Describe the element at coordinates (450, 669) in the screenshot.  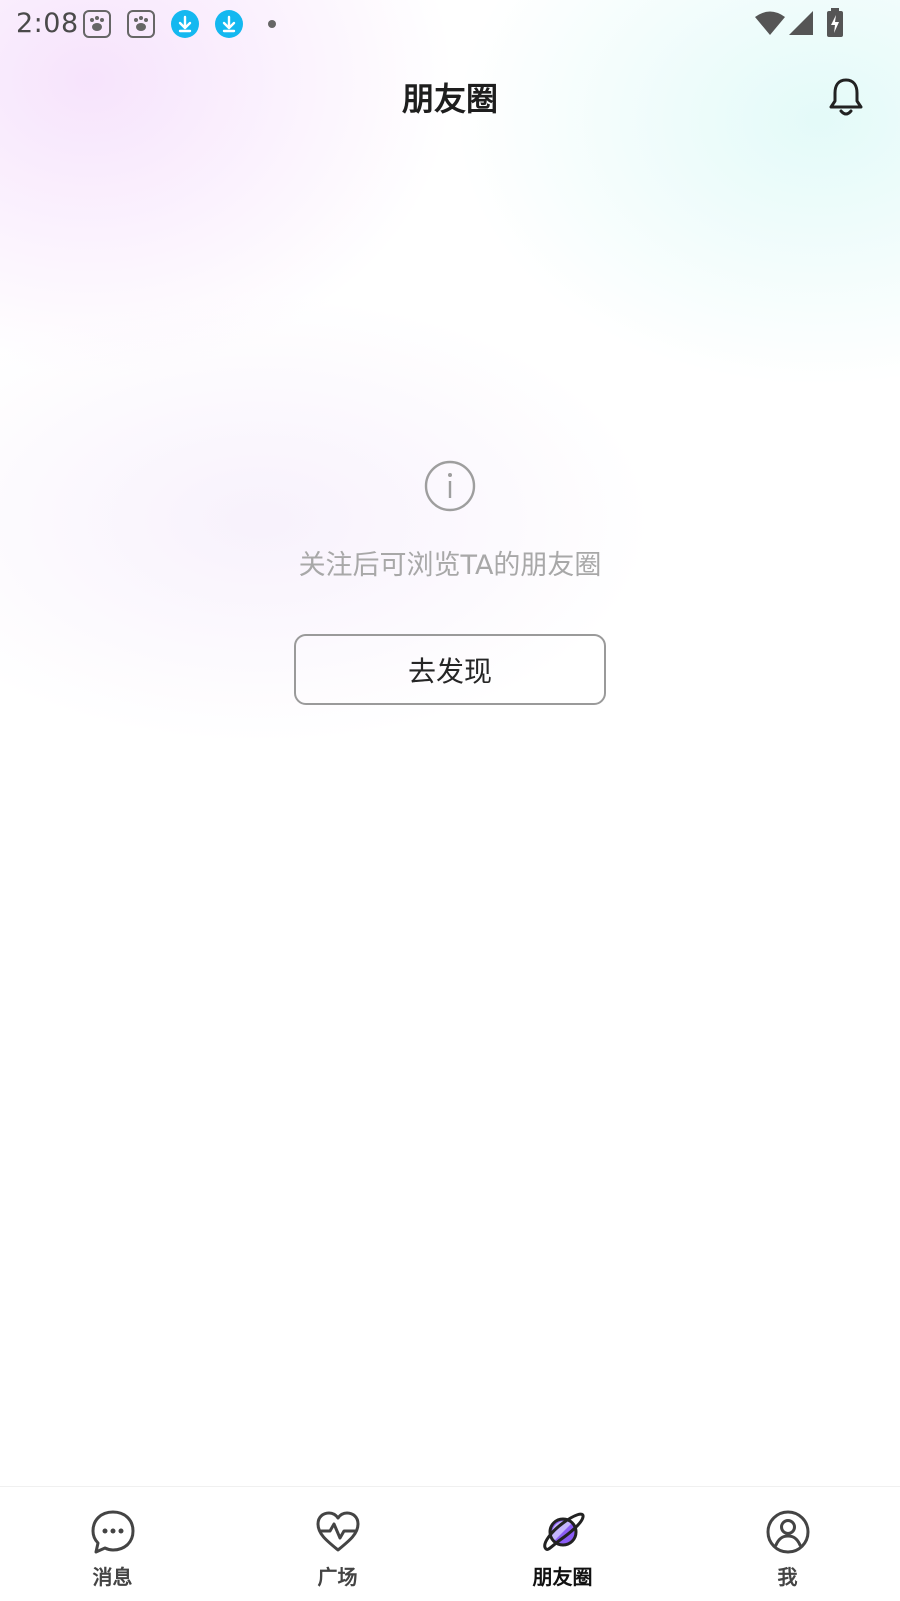
I see `discover-button: 去发现` at that location.